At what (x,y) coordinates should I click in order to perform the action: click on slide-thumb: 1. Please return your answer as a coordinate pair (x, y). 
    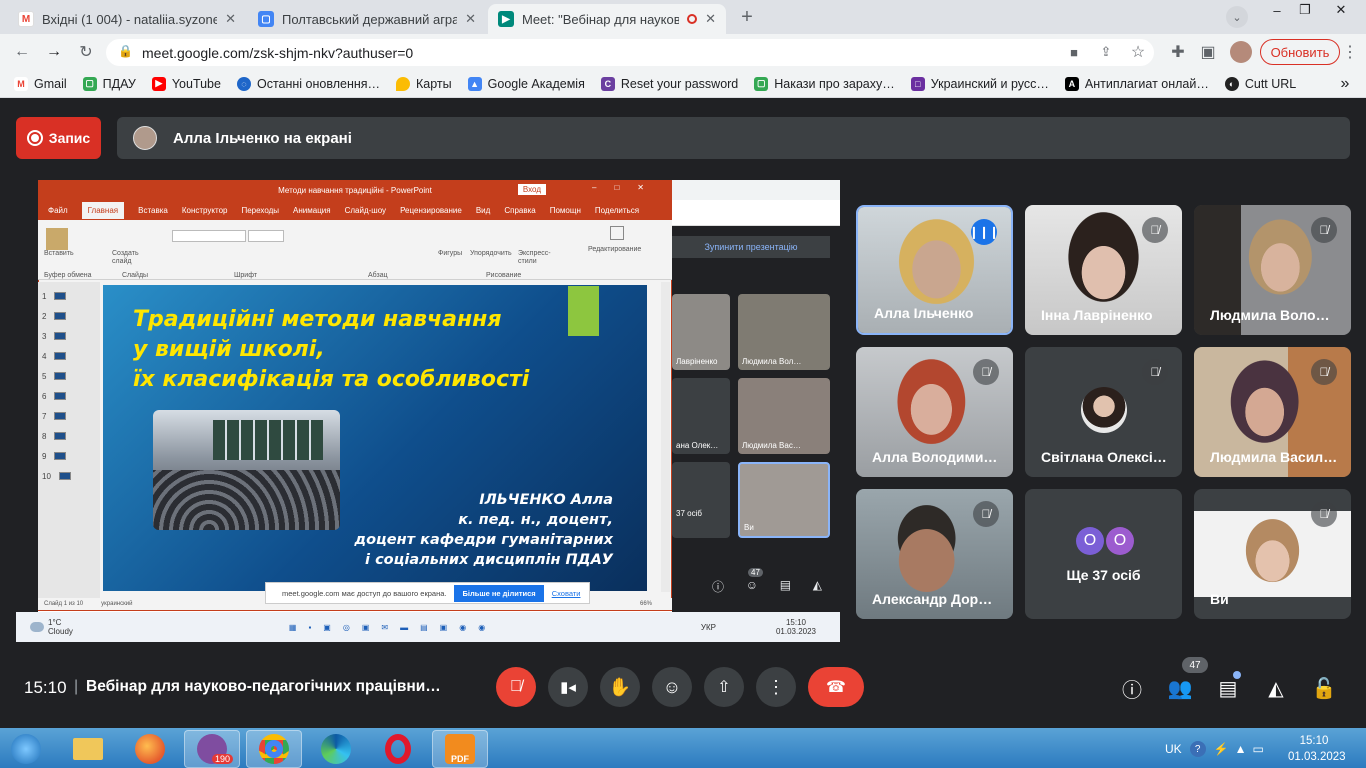
    Looking at the image, I should click on (70, 296).